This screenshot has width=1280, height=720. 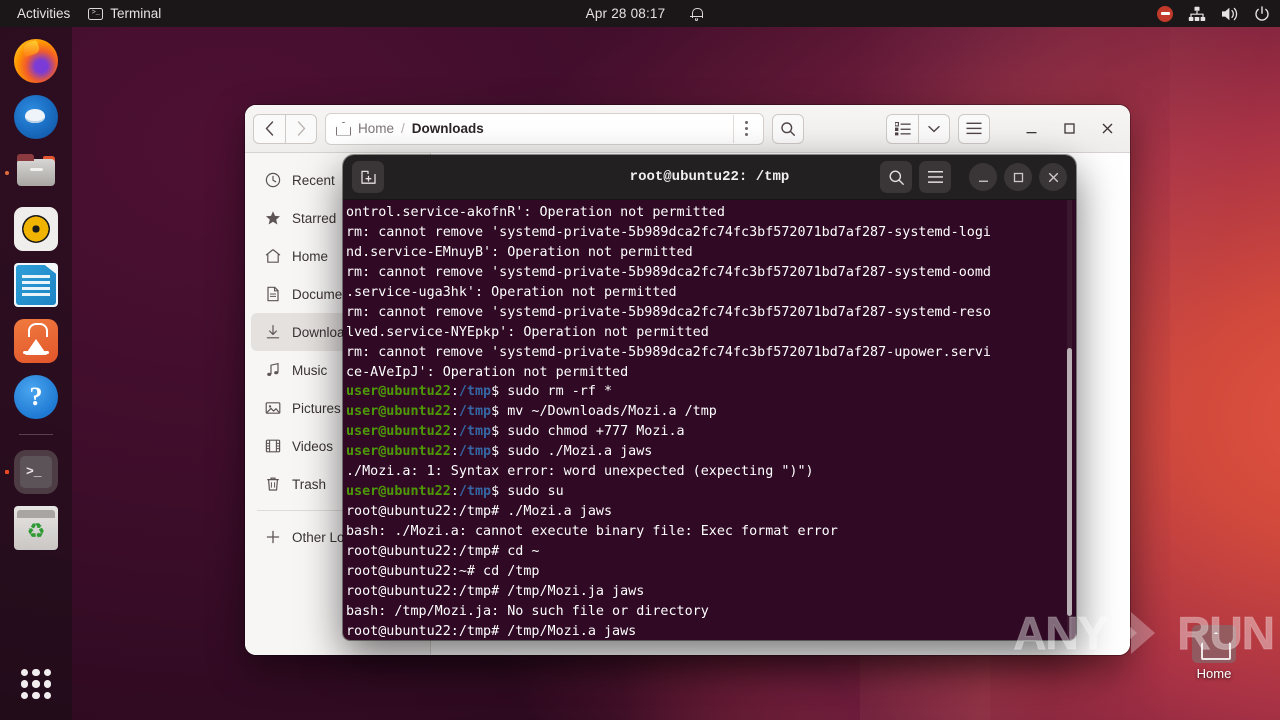 I want to click on dock-item-ubuntu-software, so click(x=36, y=341).